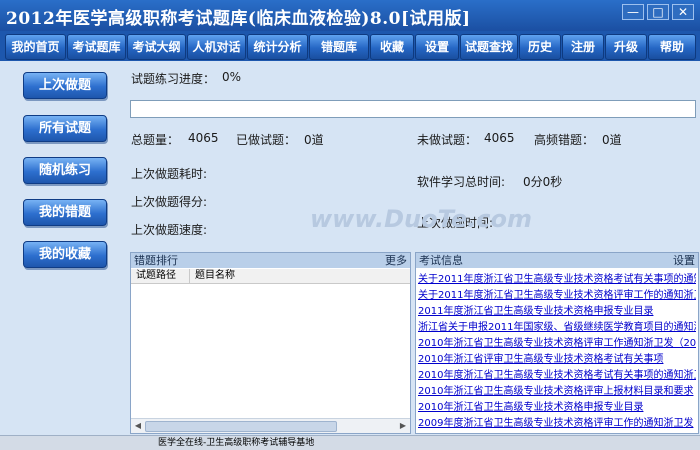 The height and width of the screenshot is (450, 700). What do you see at coordinates (392, 47) in the screenshot?
I see `menu-favorites: 收藏` at bounding box center [392, 47].